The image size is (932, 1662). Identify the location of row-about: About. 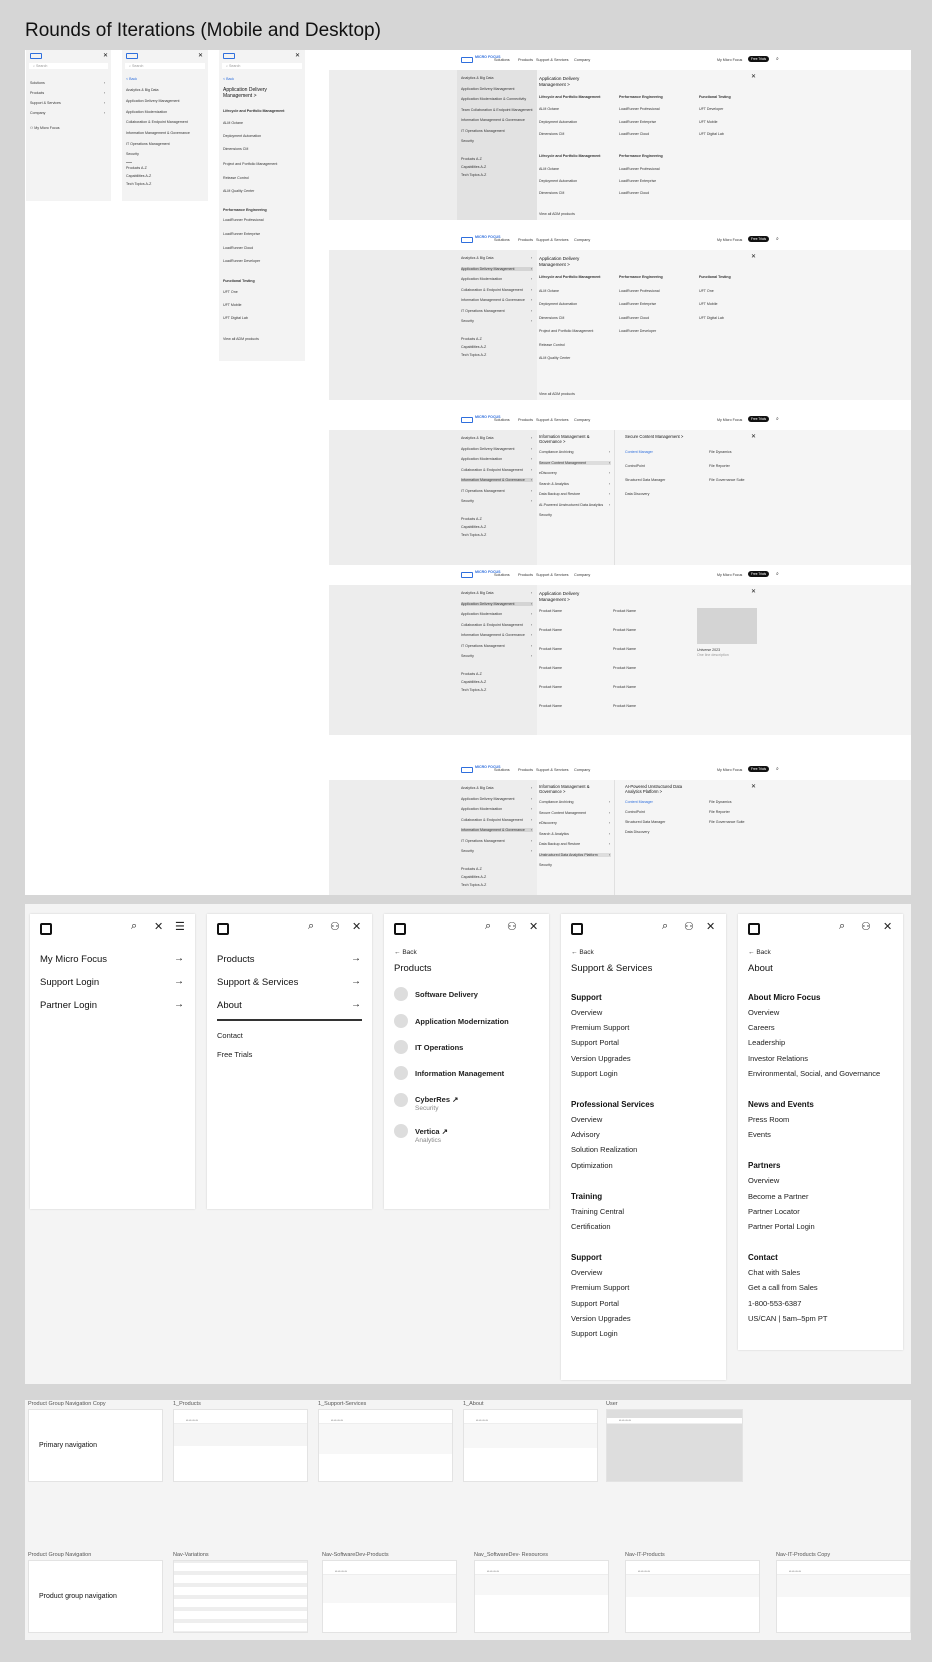
(229, 1005).